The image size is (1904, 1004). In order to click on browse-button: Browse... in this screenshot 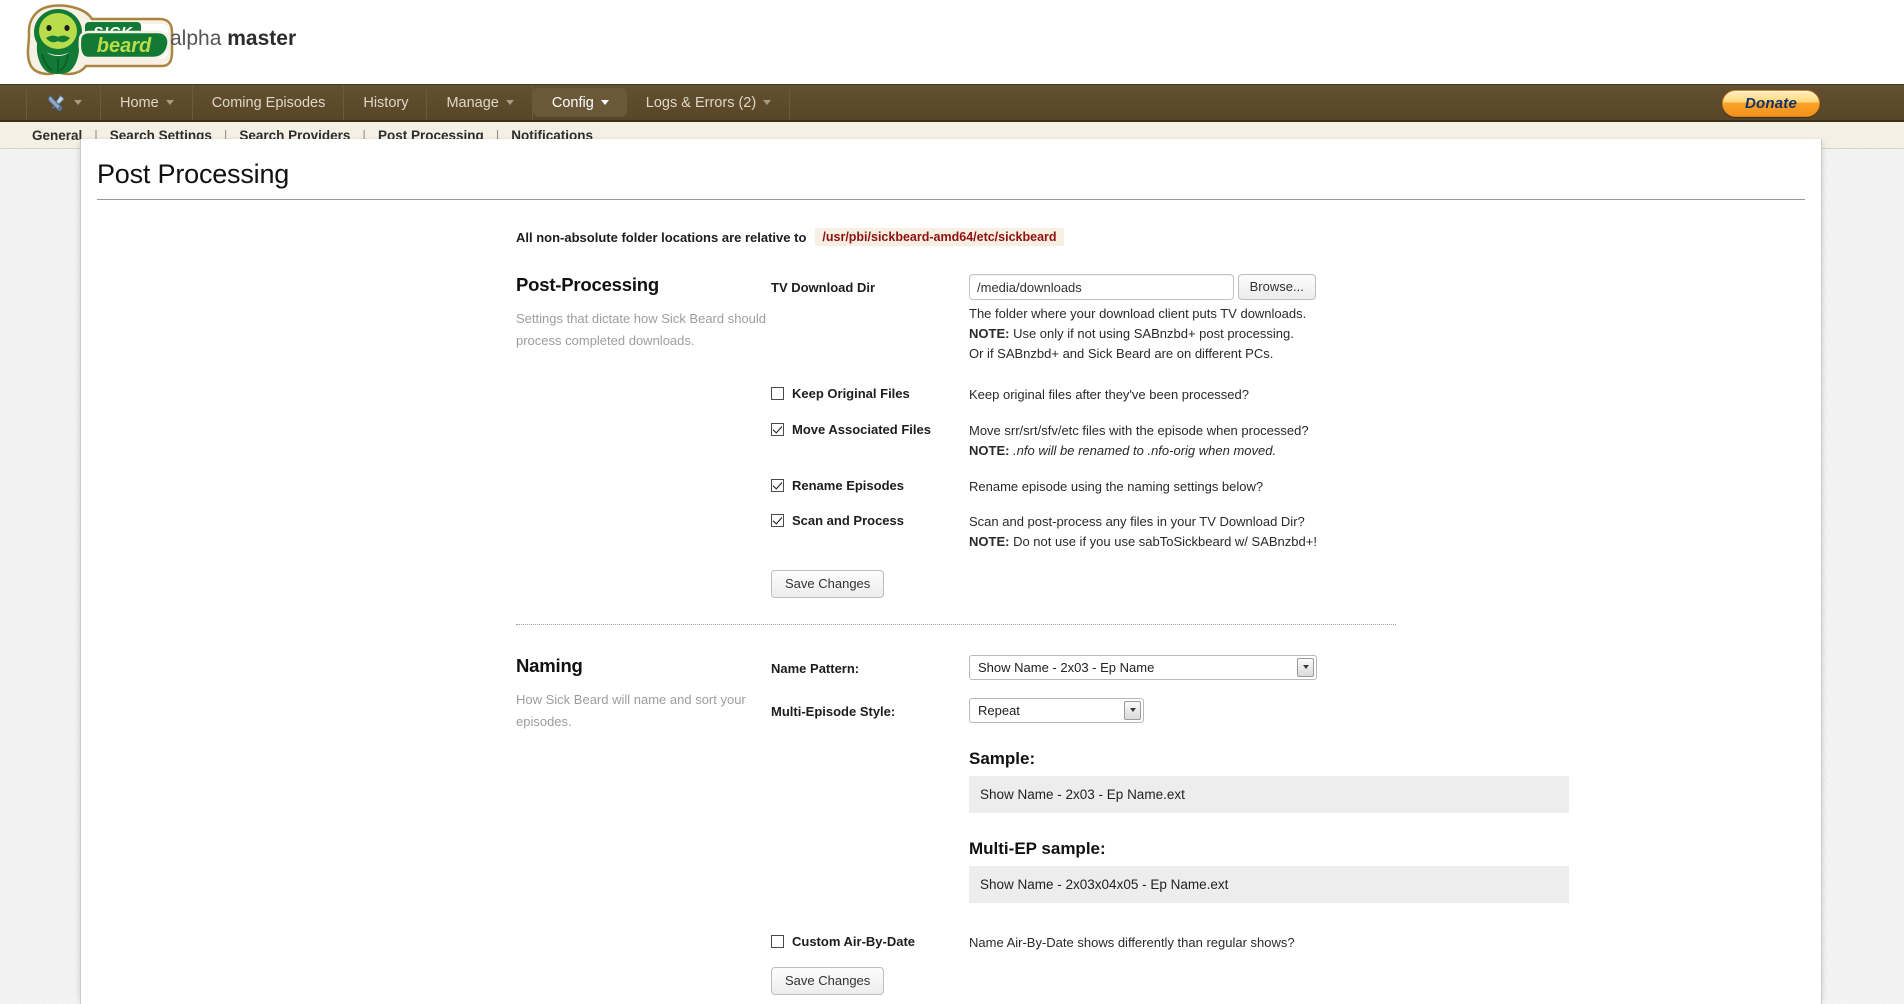, I will do `click(1276, 287)`.